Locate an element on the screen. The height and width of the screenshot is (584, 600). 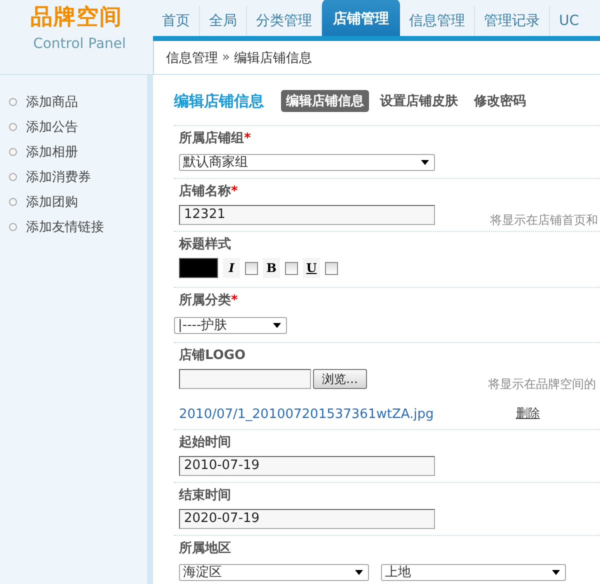
text-field: 2020-07-19 is located at coordinates (307, 519).